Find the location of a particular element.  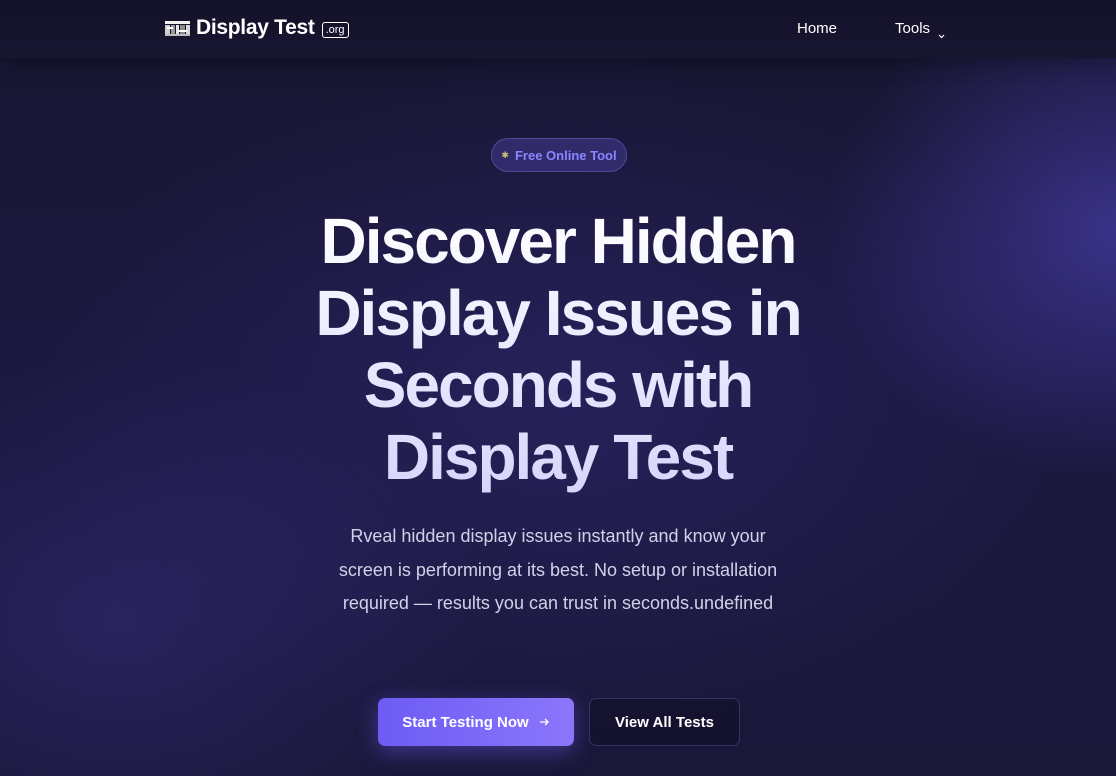

nav-home: Home is located at coordinates (817, 28).